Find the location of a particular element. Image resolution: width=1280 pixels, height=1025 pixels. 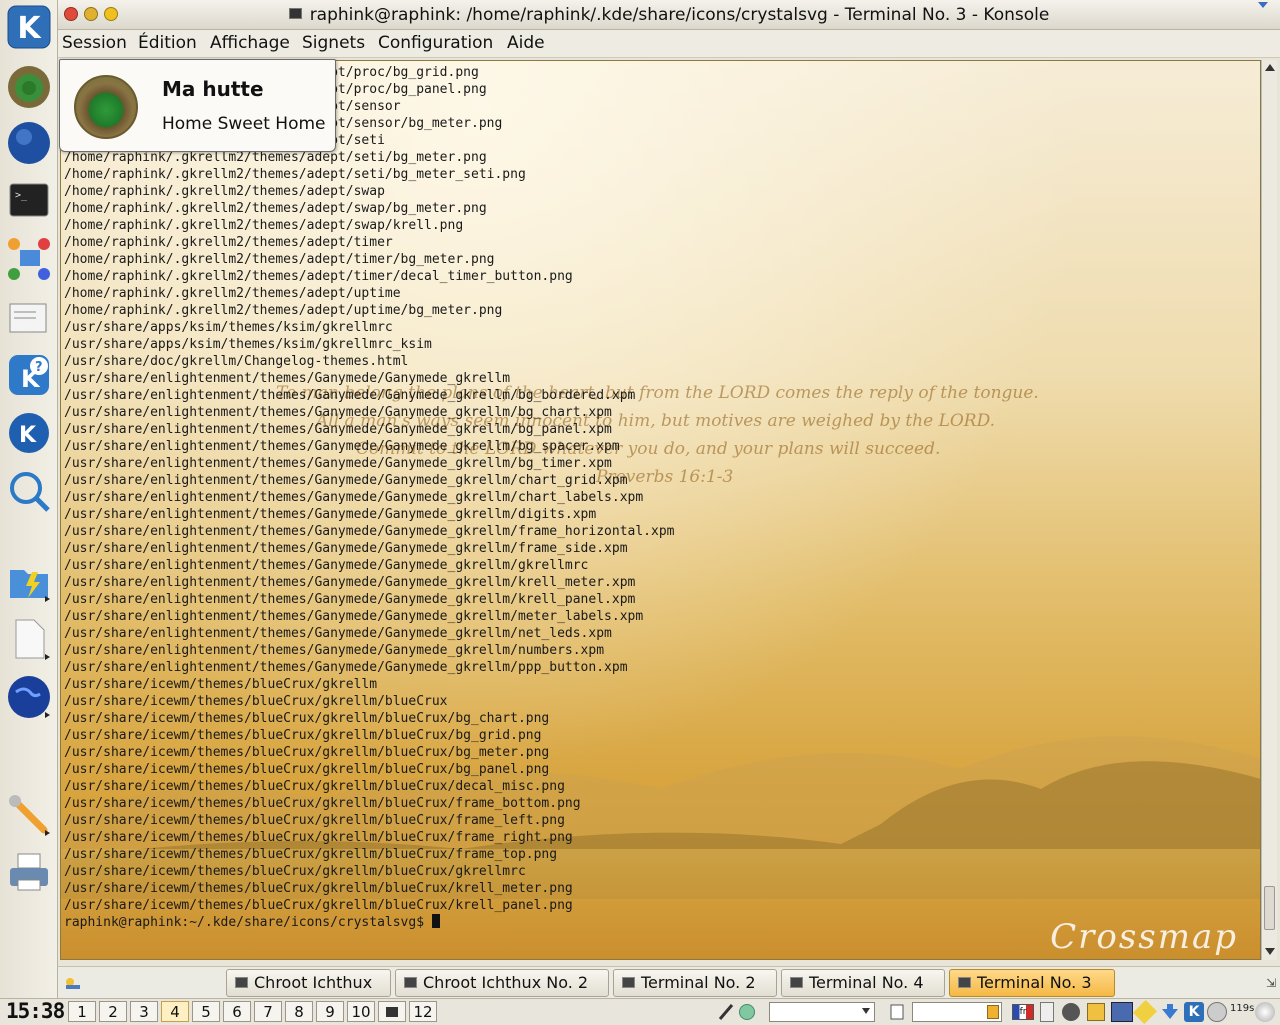

cd-icon is located at coordinates (1217, 1012).